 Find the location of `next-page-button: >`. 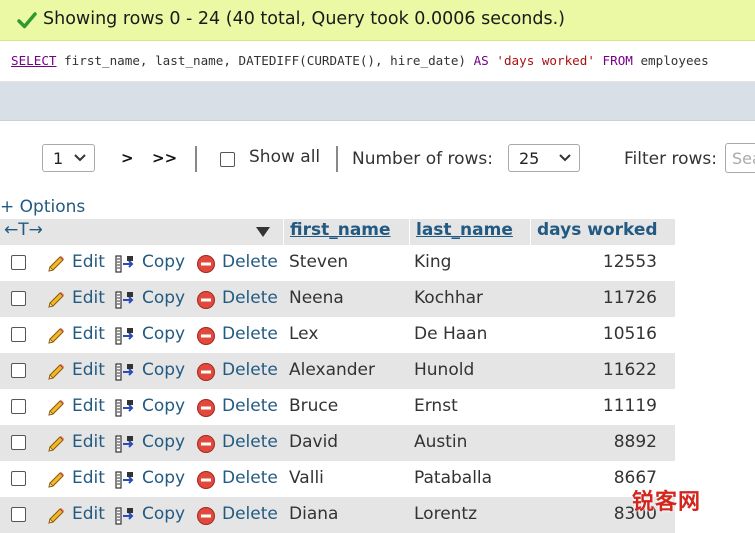

next-page-button: > is located at coordinates (127, 158).